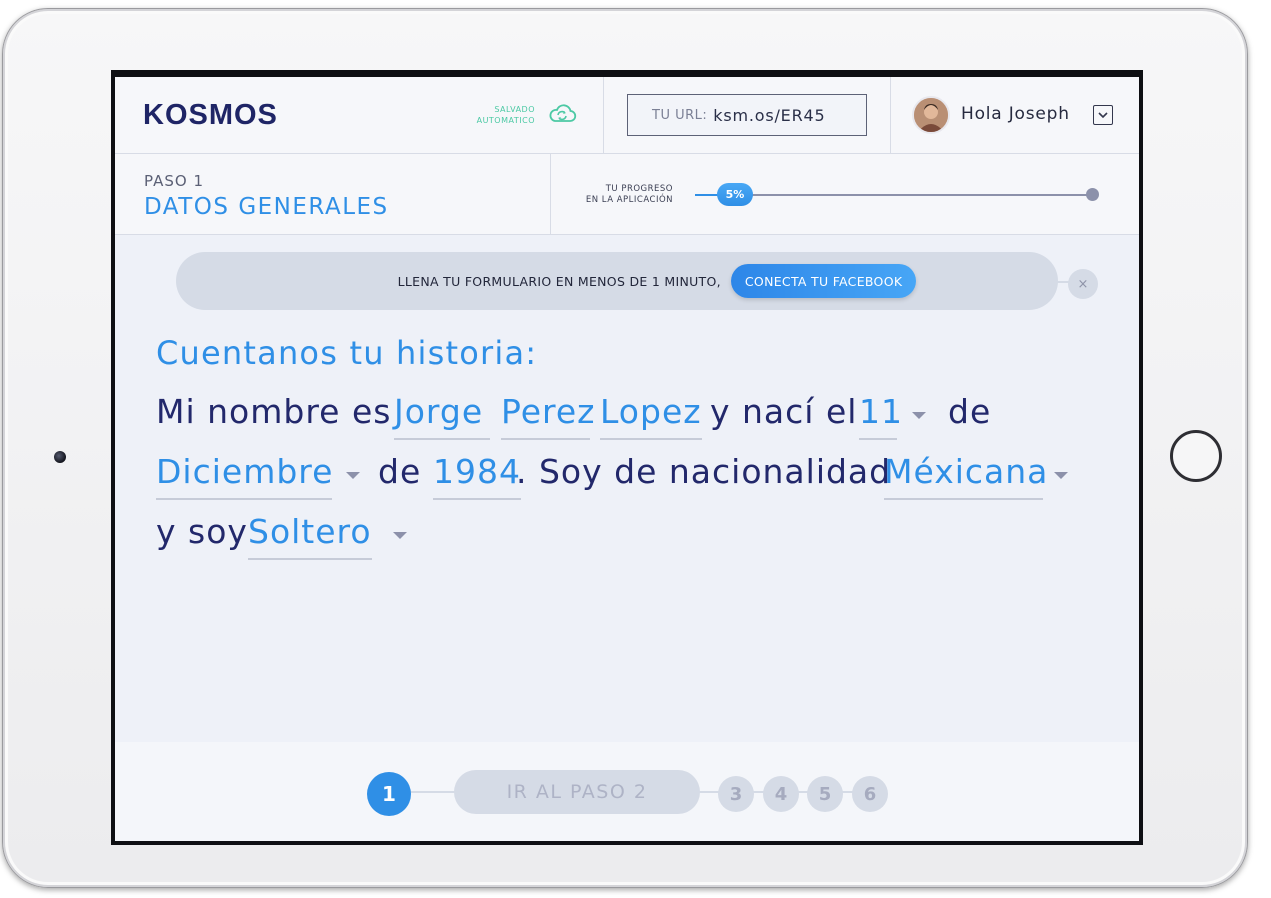  I want to click on progress-label: TU PROGRESO EN LA APLICACIÓN, so click(624, 195).